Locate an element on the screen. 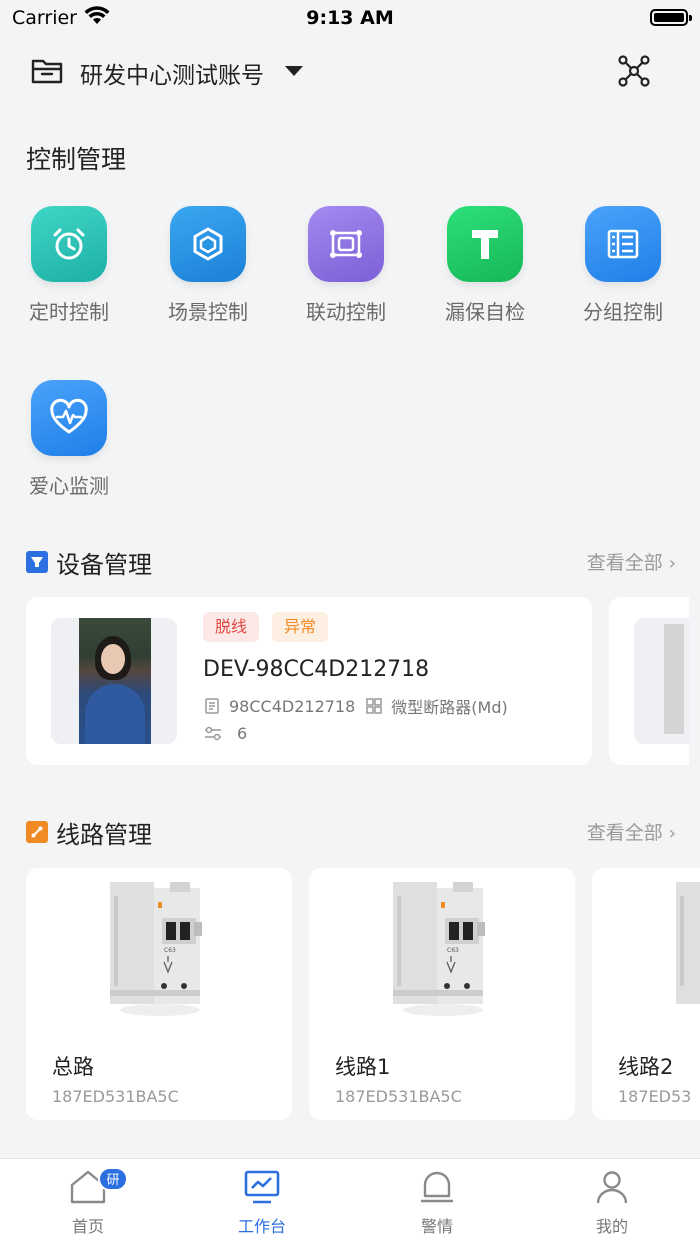 The image size is (700, 1244). device-model: 微型断路器(Md) is located at coordinates (449, 707).